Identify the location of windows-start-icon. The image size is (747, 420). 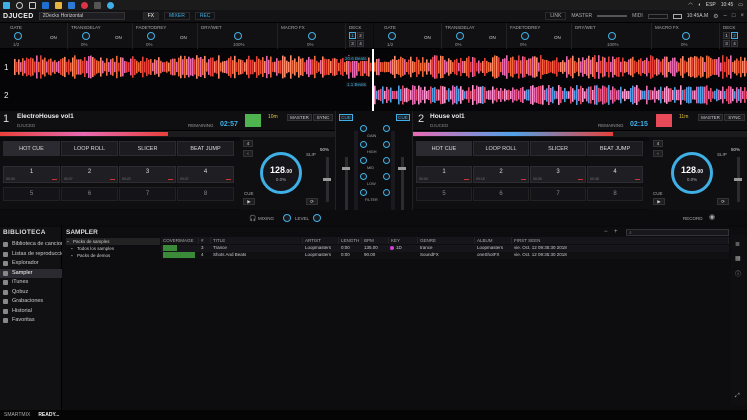
(6, 5).